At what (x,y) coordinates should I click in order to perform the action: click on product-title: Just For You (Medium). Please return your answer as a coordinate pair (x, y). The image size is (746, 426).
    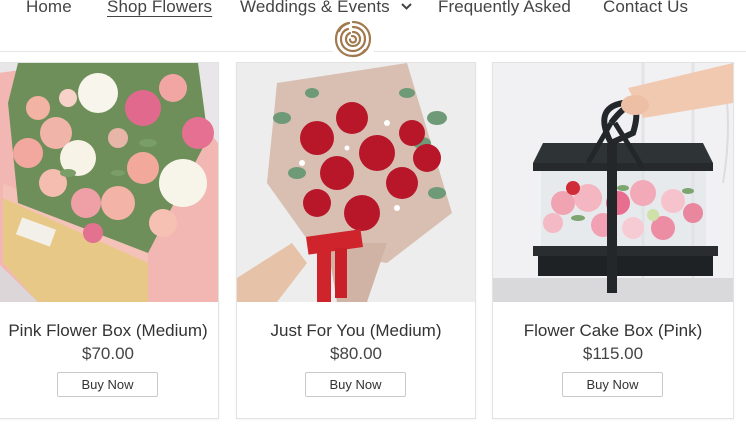
    Looking at the image, I should click on (356, 330).